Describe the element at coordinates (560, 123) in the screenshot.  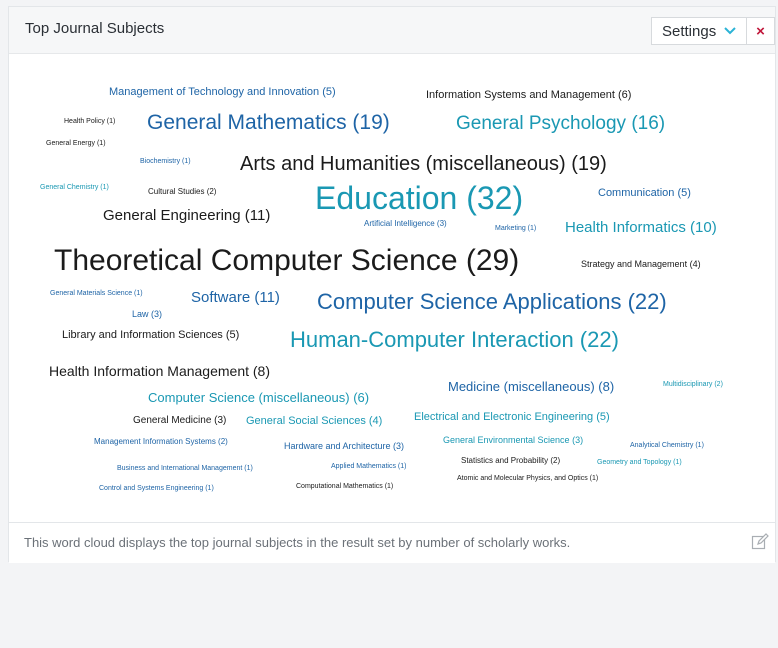
I see `word-cloud-term: General Psychology (16)` at that location.